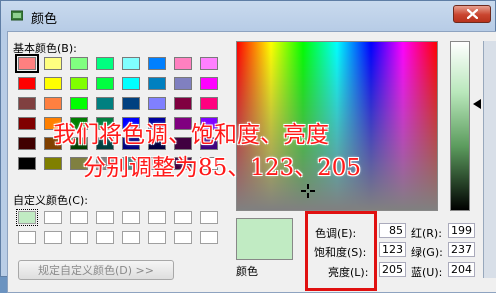  What do you see at coordinates (427, 252) in the screenshot?
I see `green-label: 绿(G):` at bounding box center [427, 252].